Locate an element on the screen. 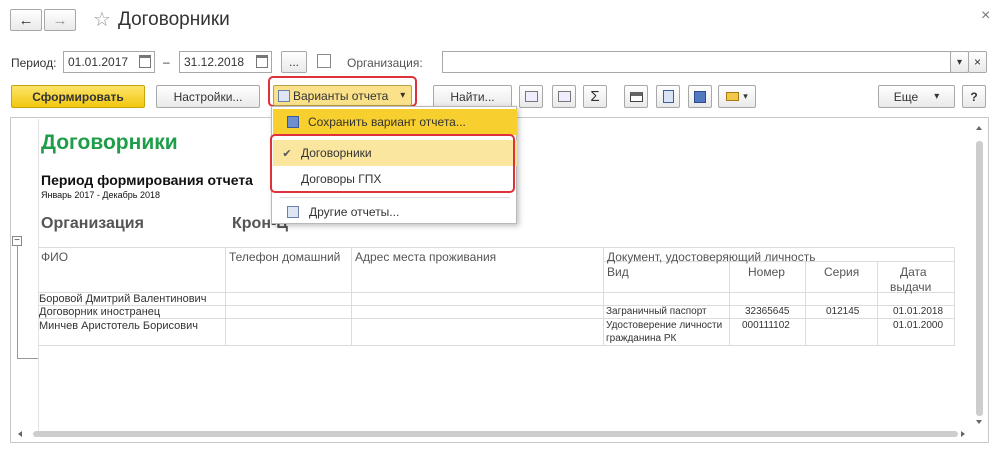  row-doc-series: 012145 is located at coordinates (843, 311).